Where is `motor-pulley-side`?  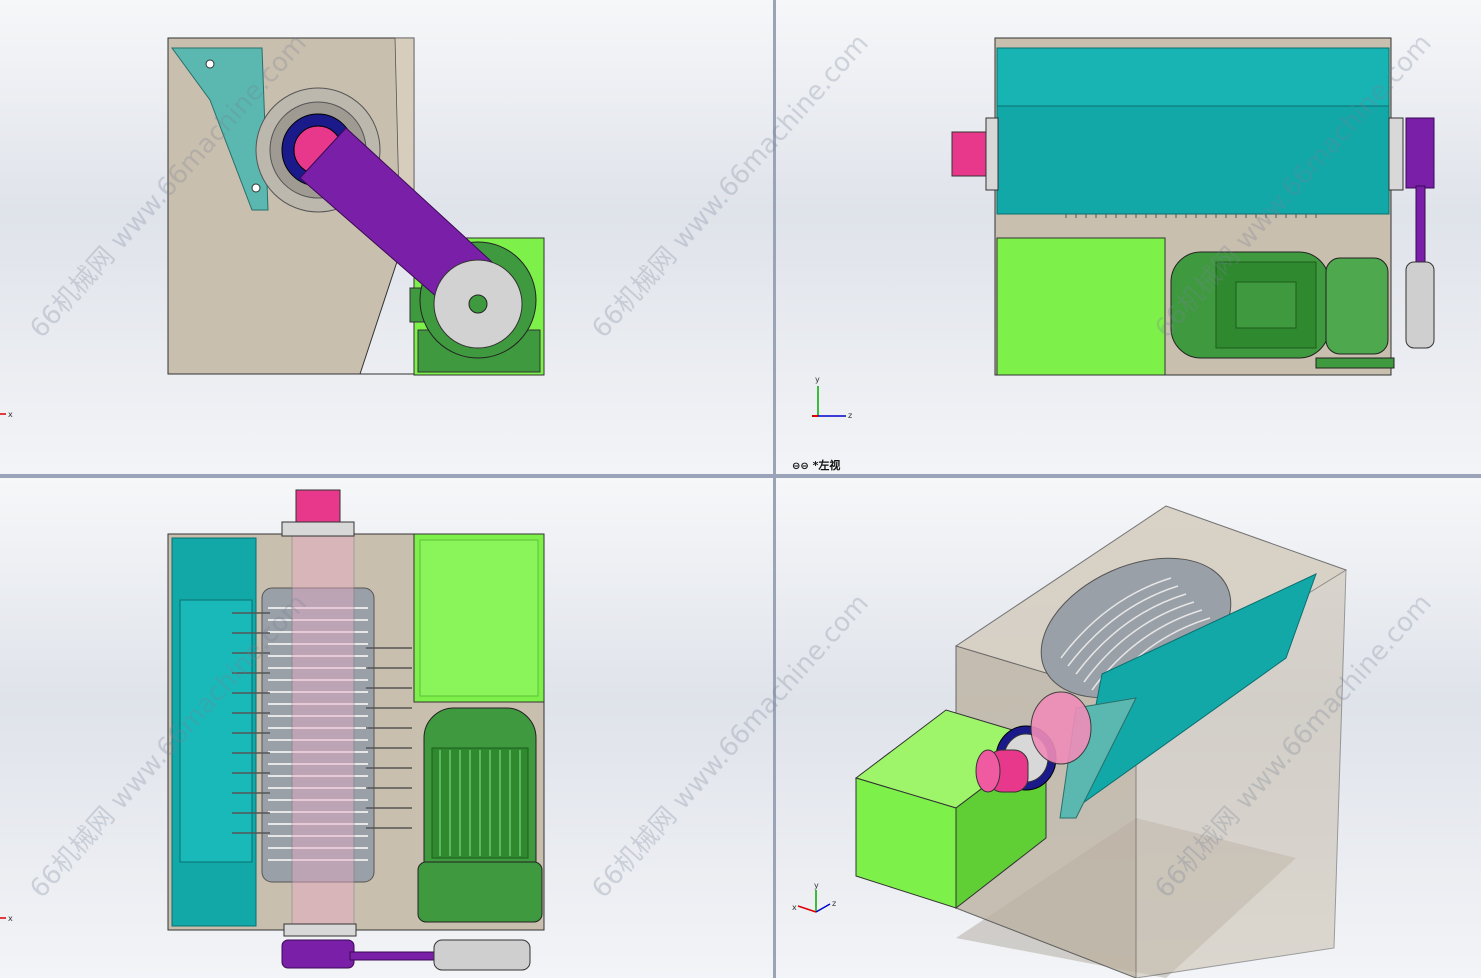
motor-pulley-side is located at coordinates (1420, 305).